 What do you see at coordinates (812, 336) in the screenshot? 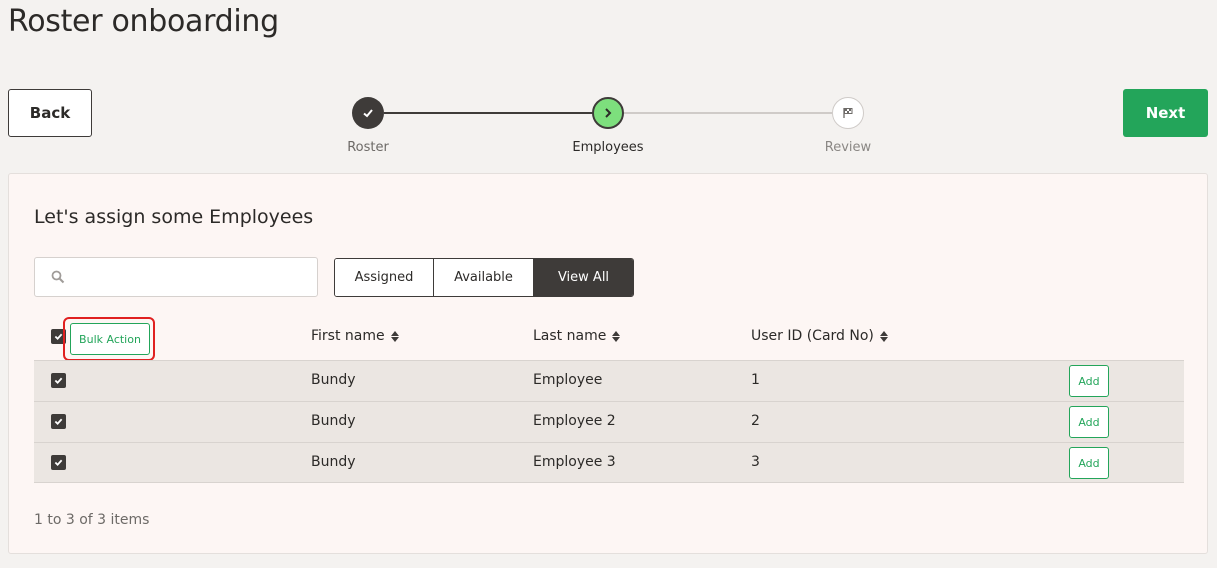
I see `column-label: User ID (Card No)` at bounding box center [812, 336].